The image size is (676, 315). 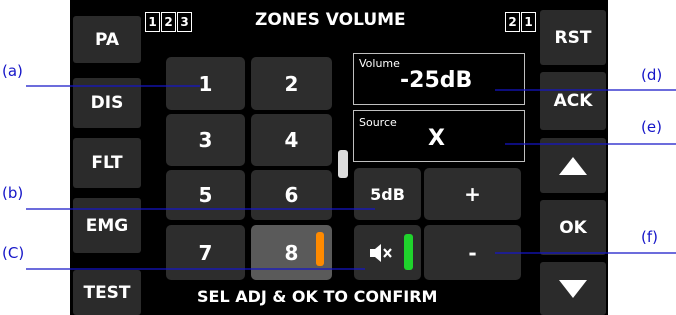 What do you see at coordinates (652, 75) in the screenshot?
I see `callout-d: (d)` at bounding box center [652, 75].